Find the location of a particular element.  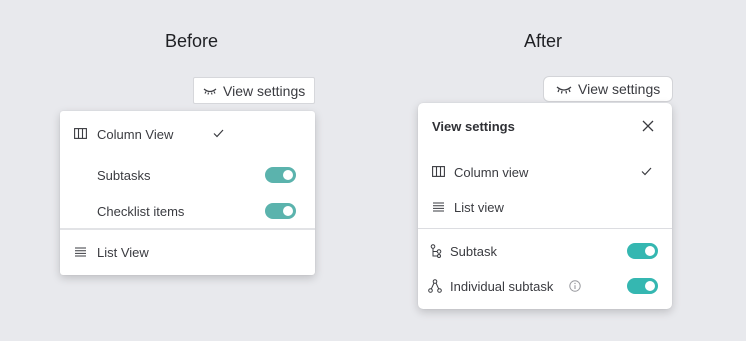

individual-subtask-label: Individual subtask is located at coordinates (502, 286).